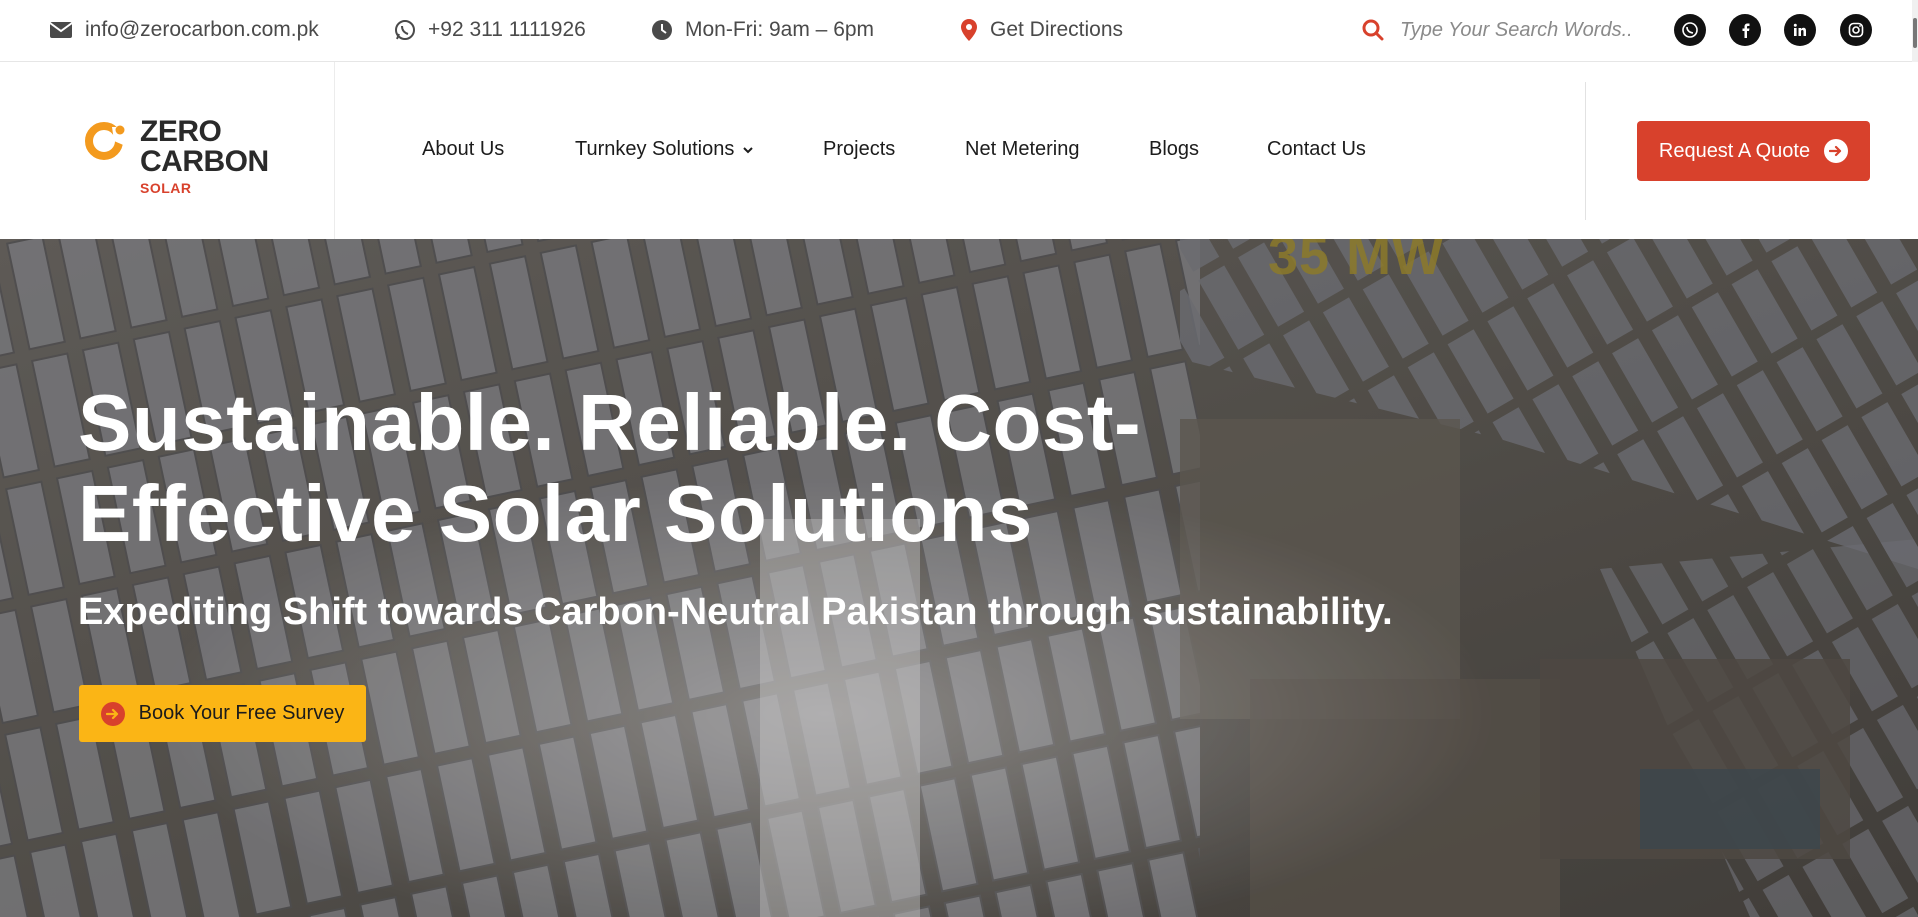  I want to click on linkedin-social-button, so click(1800, 30).